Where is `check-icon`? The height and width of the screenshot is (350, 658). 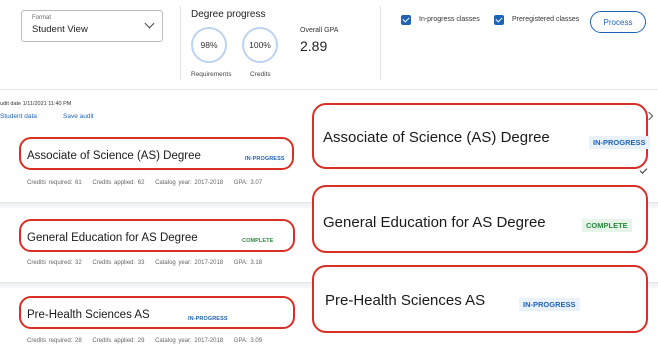
check-icon is located at coordinates (643, 170).